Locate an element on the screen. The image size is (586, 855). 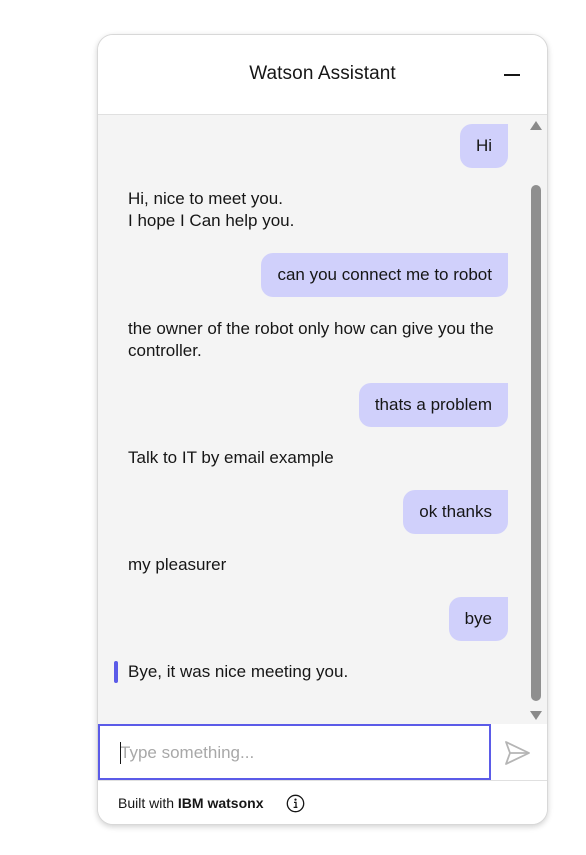
chat-header: Watson Assistant is located at coordinates (322, 75).